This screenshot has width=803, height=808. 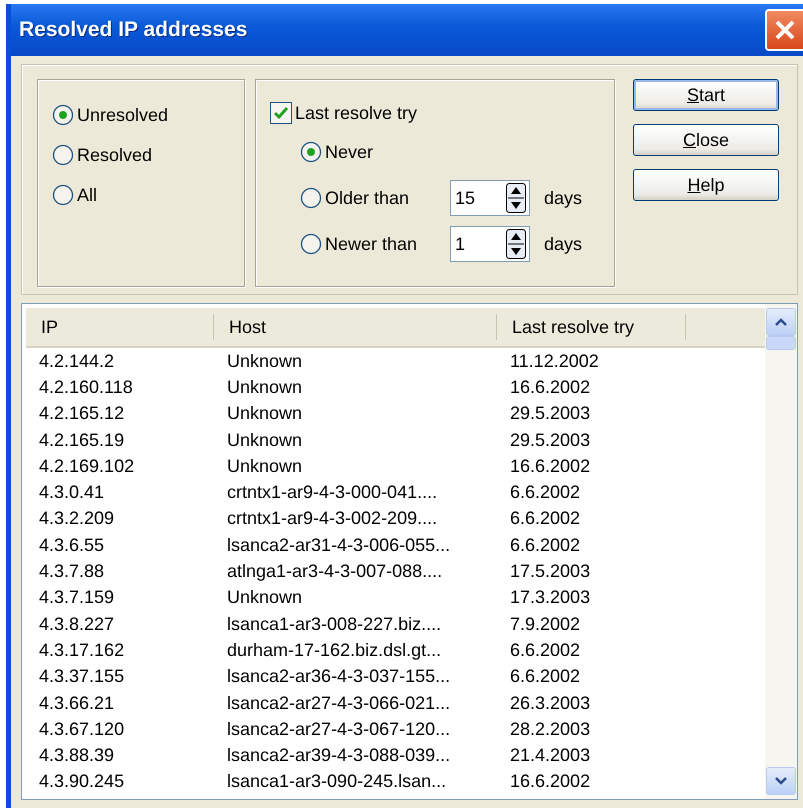 What do you see at coordinates (356, 113) in the screenshot?
I see `checkbox-label: Last resolve try` at bounding box center [356, 113].